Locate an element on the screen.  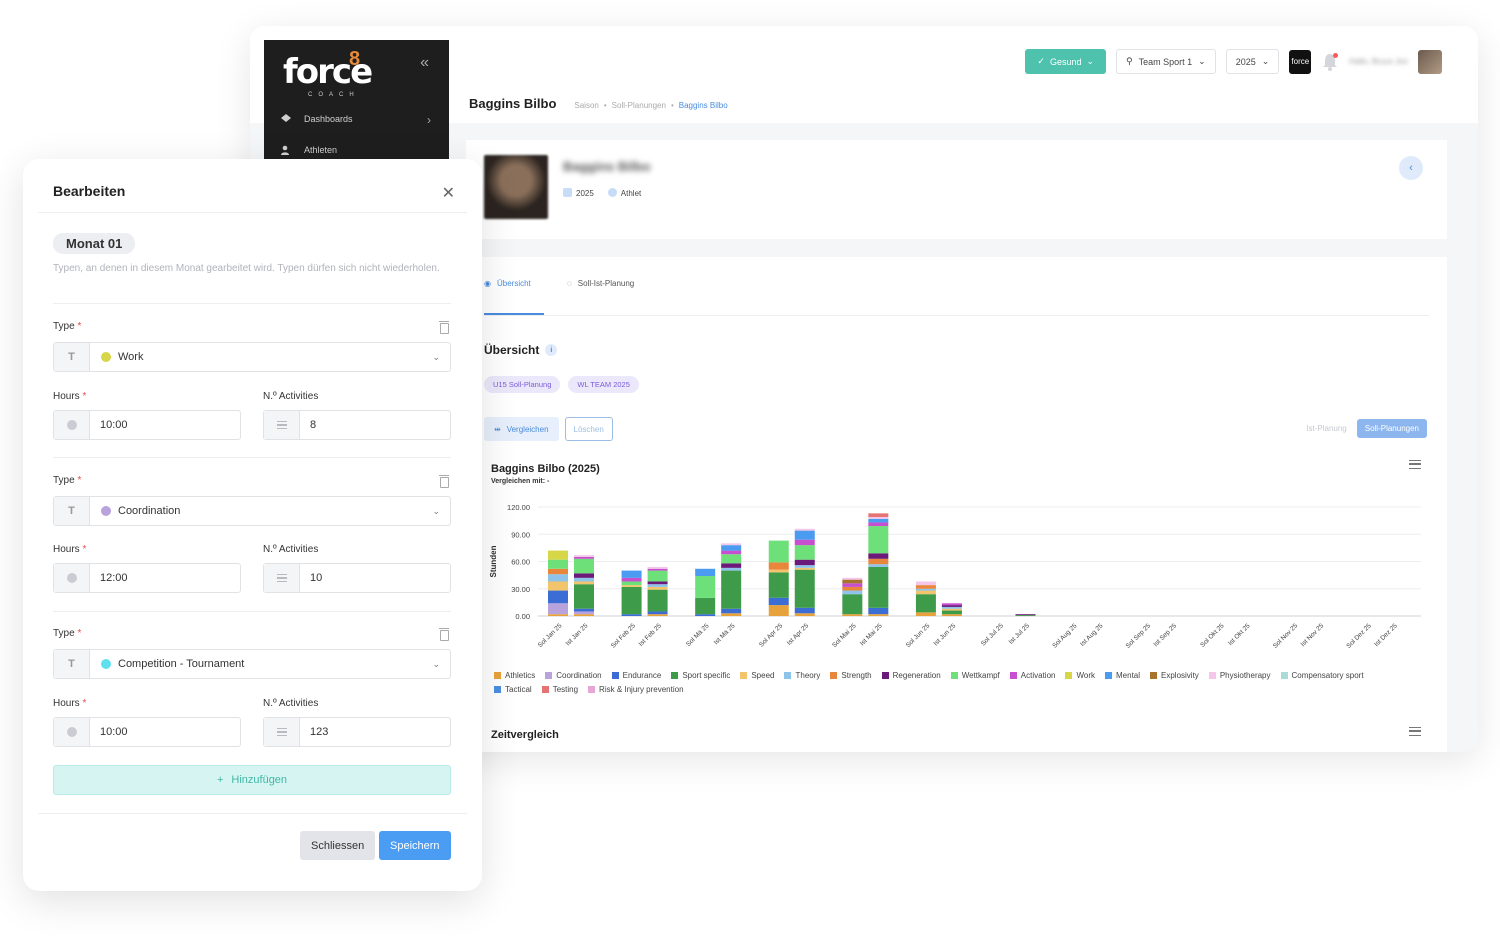
legend-item: Risk & Injury prevention is located at coordinates (636, 689).